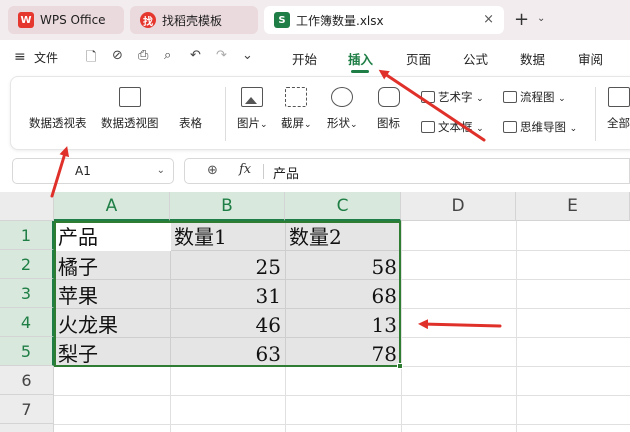  I want to click on row-header-6: 6, so click(27, 380).